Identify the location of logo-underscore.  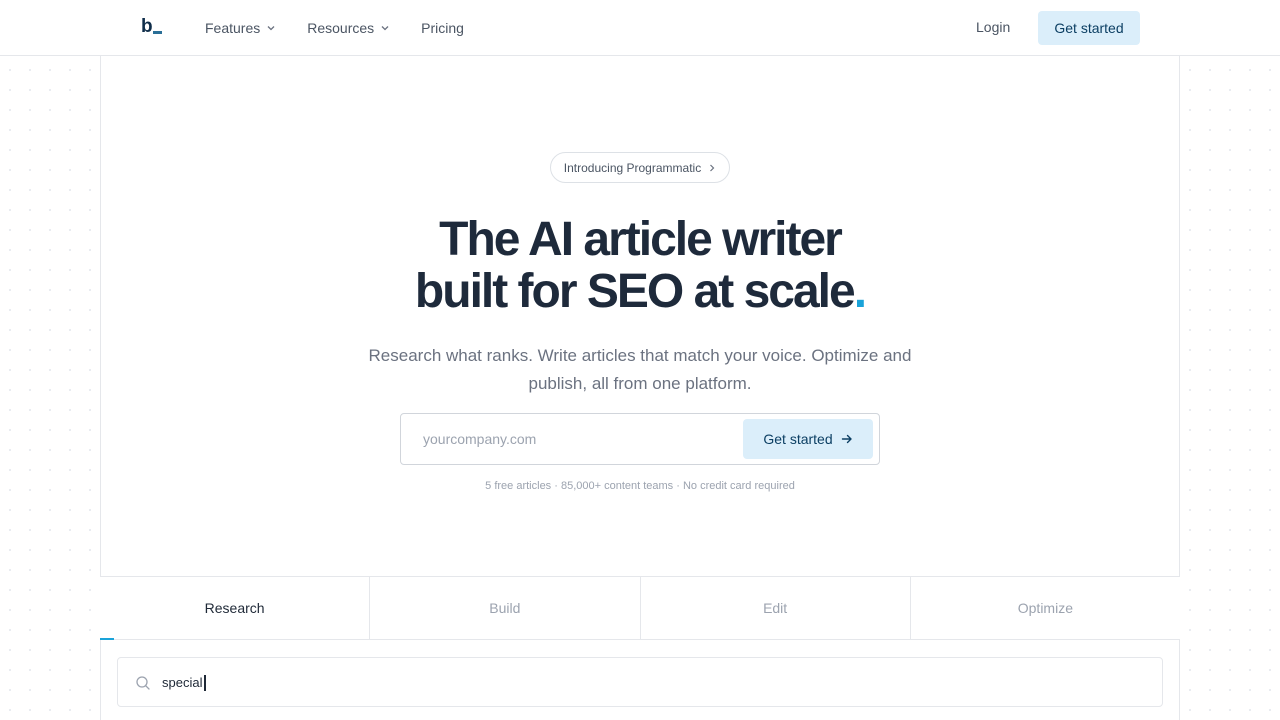
(158, 32).